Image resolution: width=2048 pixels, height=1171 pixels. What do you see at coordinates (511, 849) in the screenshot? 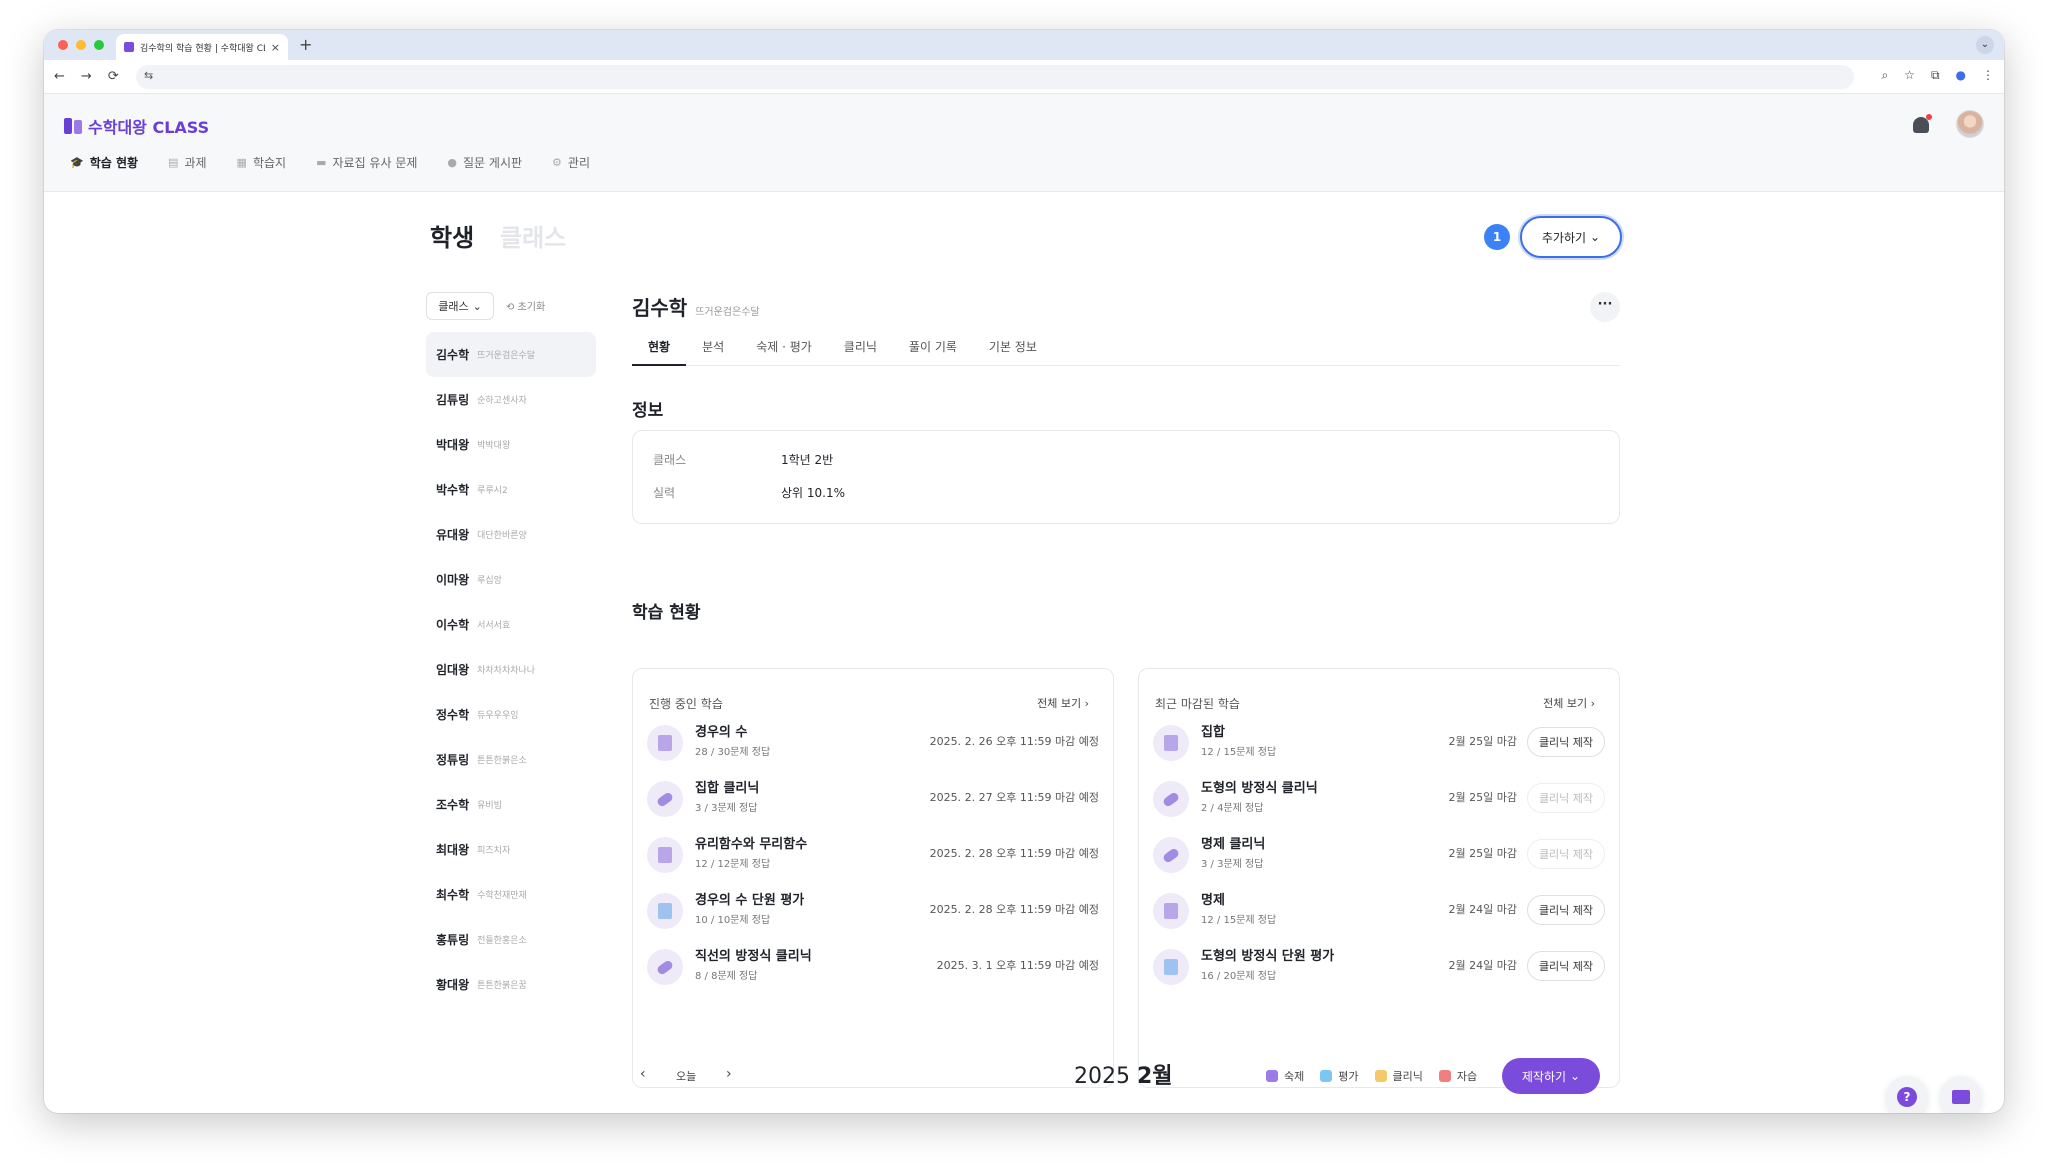
I see `student-list-item: 최대왕 피즈치자` at bounding box center [511, 849].